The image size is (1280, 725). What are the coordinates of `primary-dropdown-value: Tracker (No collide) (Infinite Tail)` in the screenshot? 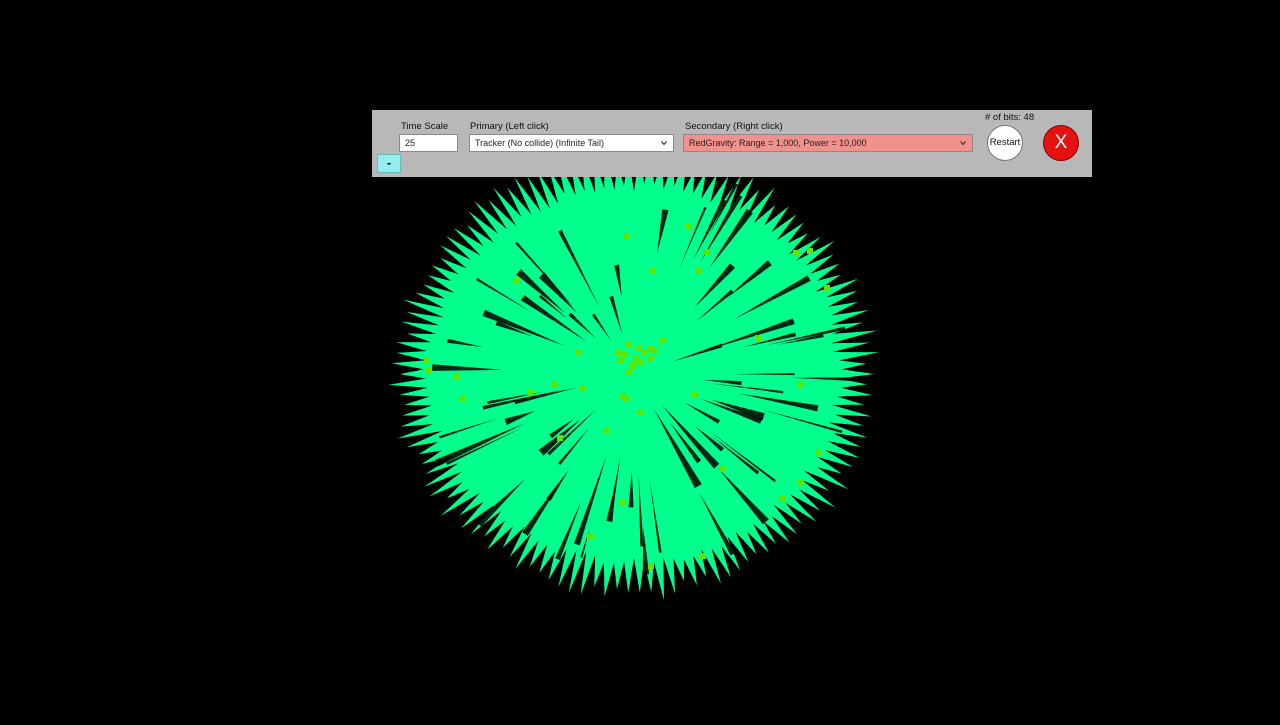 It's located at (540, 143).